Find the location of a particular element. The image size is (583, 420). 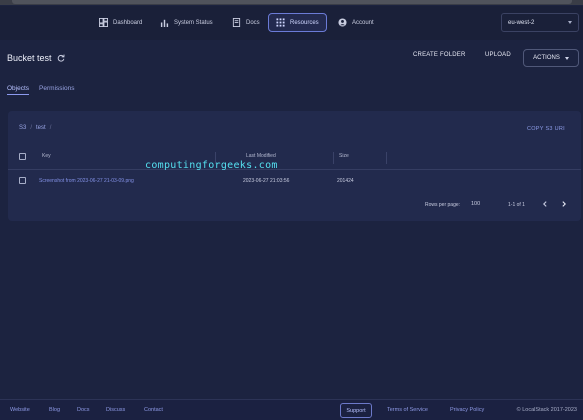

tab-permissions: Permissions is located at coordinates (56, 90).